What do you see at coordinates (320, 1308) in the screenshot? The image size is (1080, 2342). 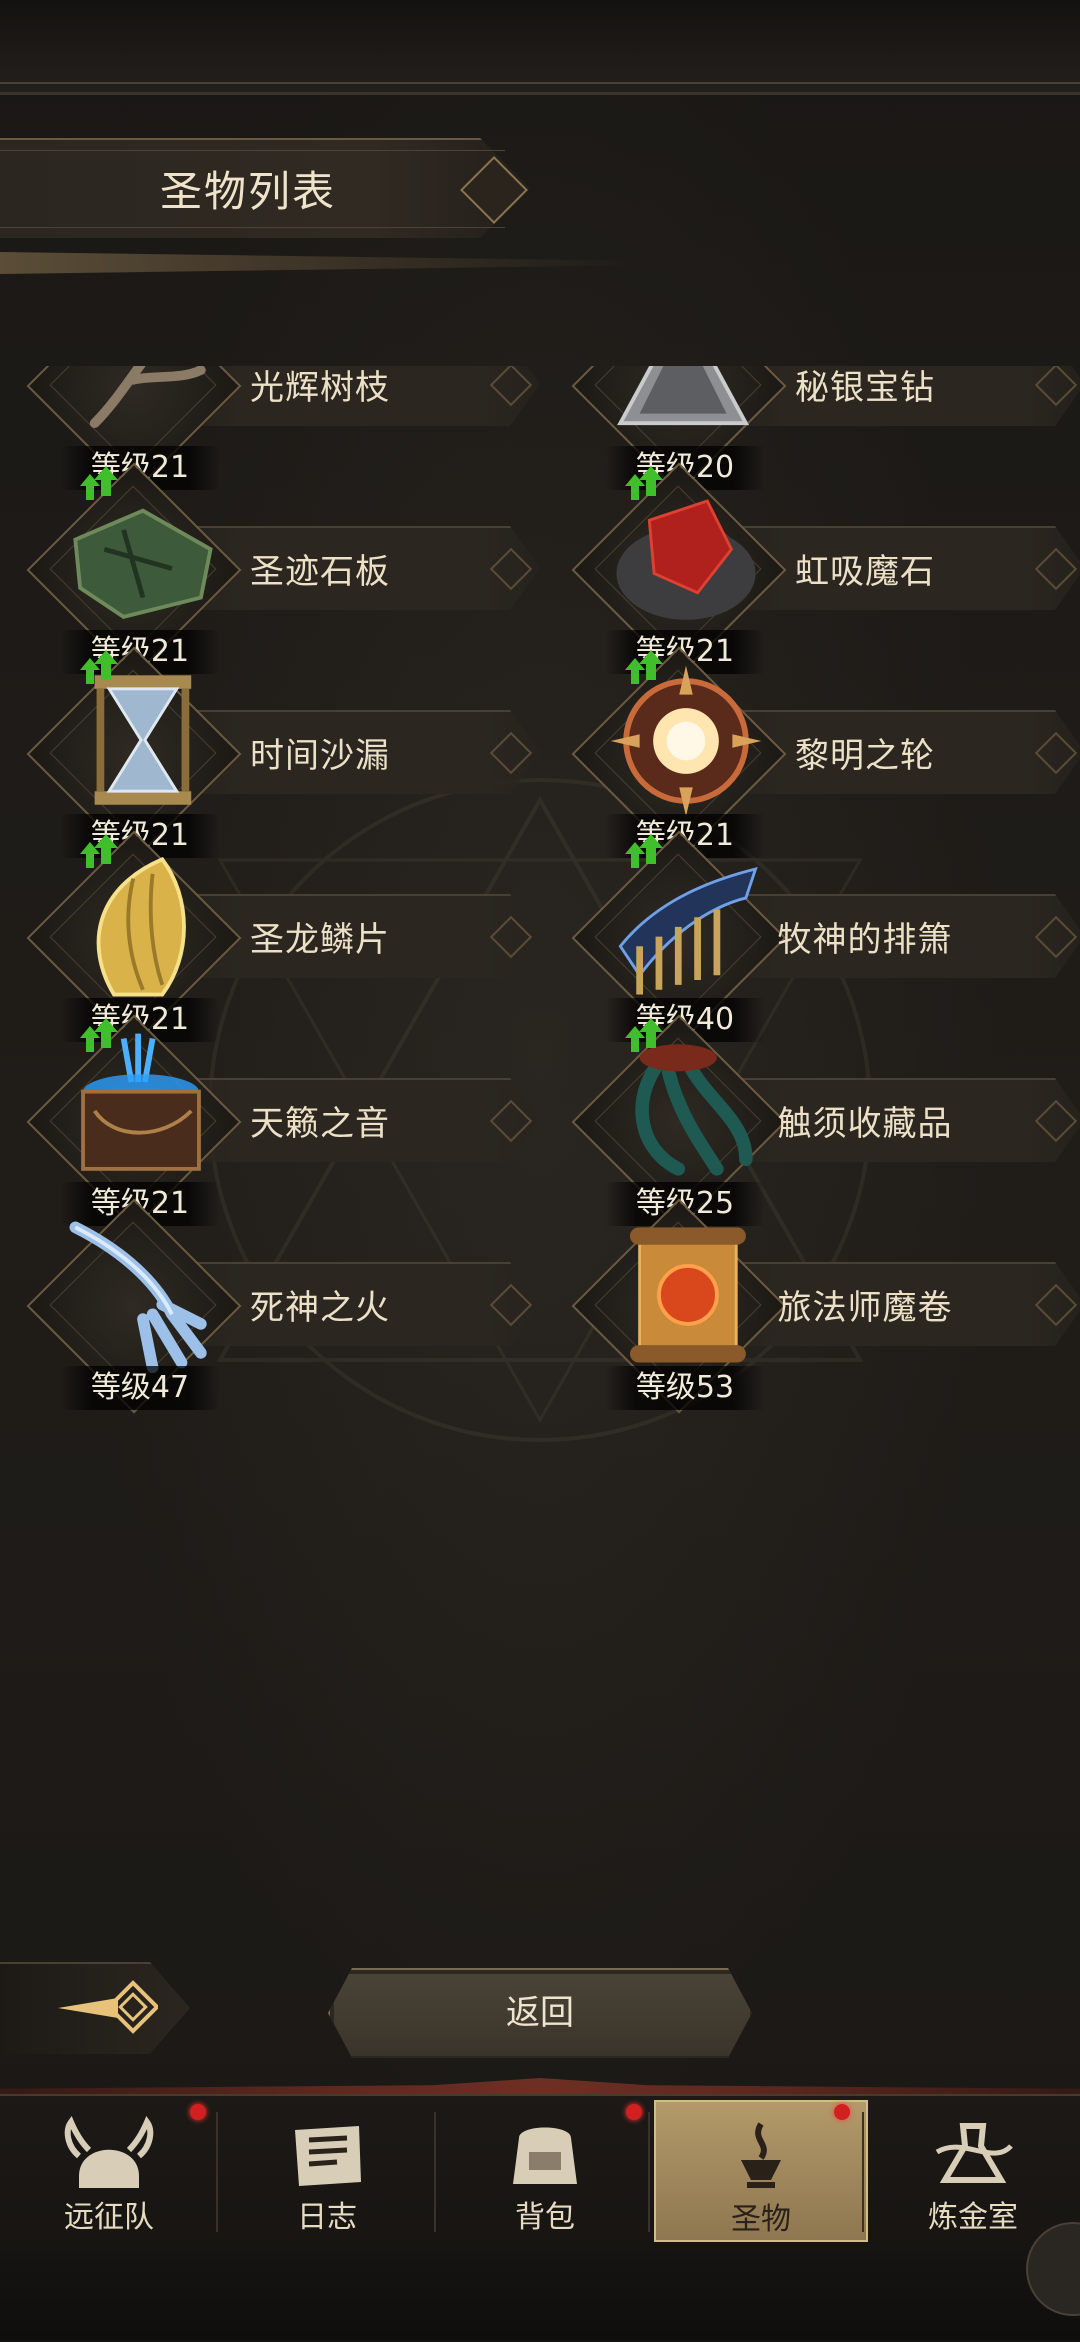 I see `relic-name: 死神之火` at bounding box center [320, 1308].